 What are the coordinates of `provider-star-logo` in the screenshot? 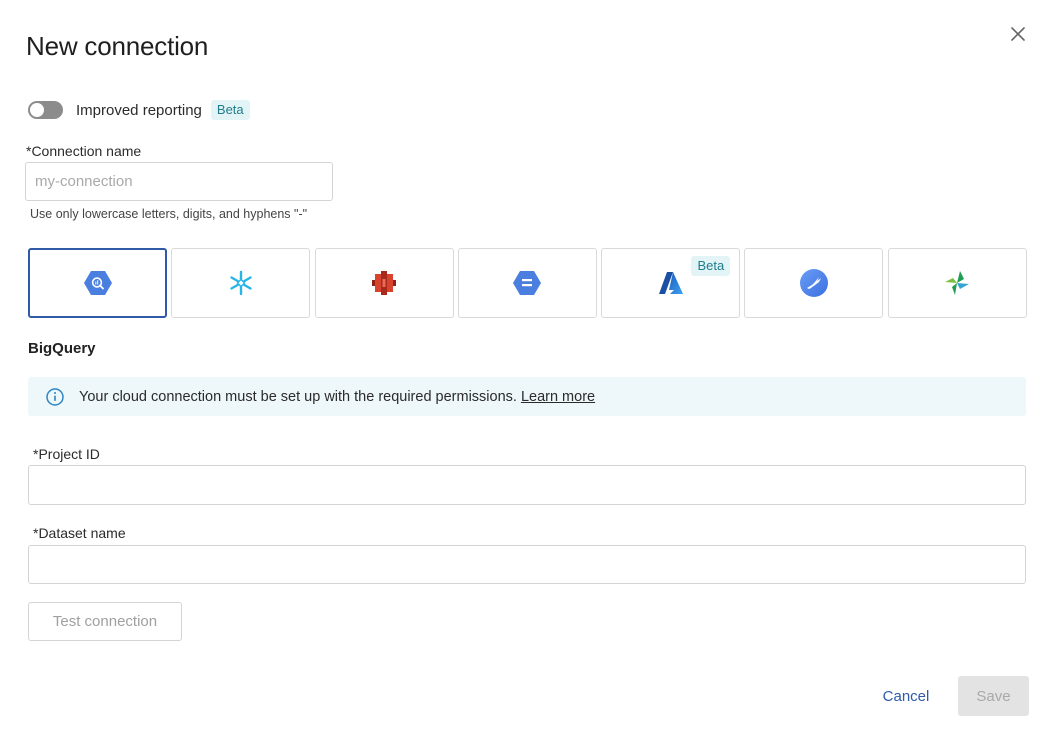 It's located at (957, 283).